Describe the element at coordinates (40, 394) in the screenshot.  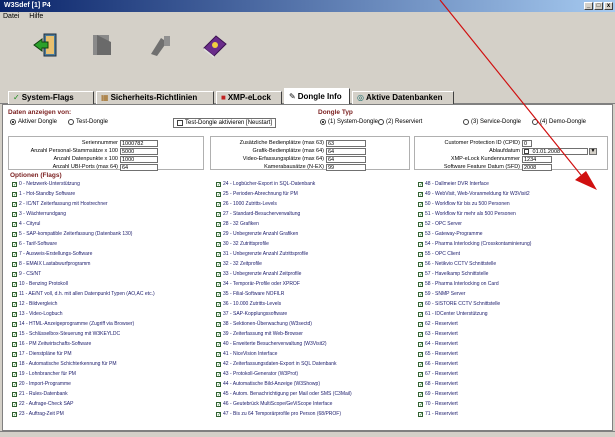
I see `flag-option: ✓ 21 - Rules-Datenbank` at that location.